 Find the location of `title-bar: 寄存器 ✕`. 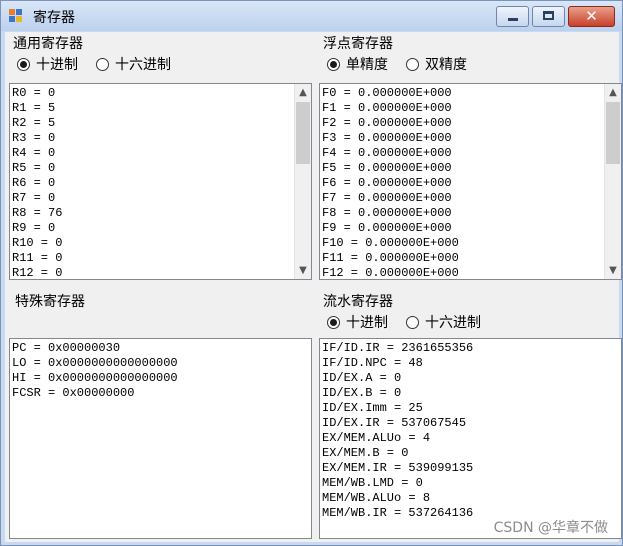

title-bar: 寄存器 ✕ is located at coordinates (311, 16).